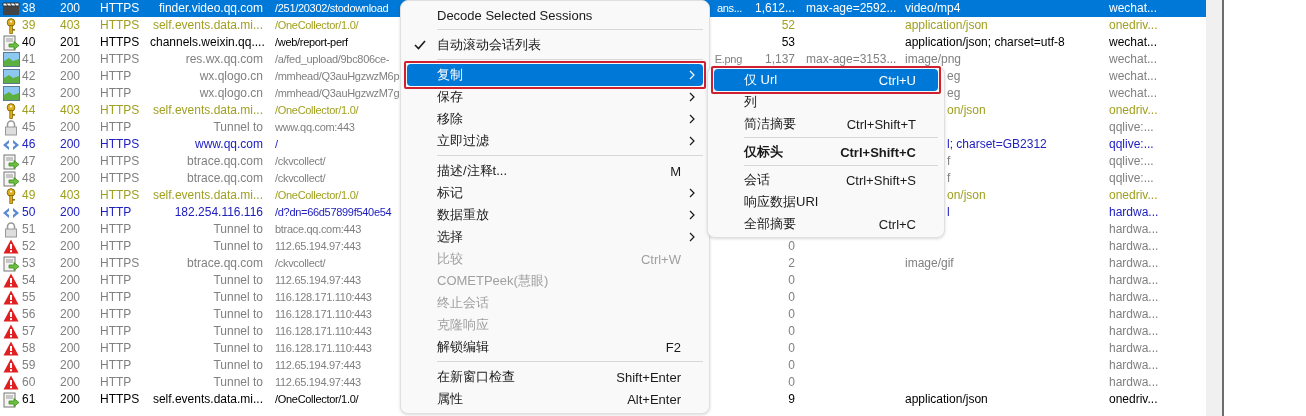 The height and width of the screenshot is (416, 1306). I want to click on row-number: 40, so click(29, 42).